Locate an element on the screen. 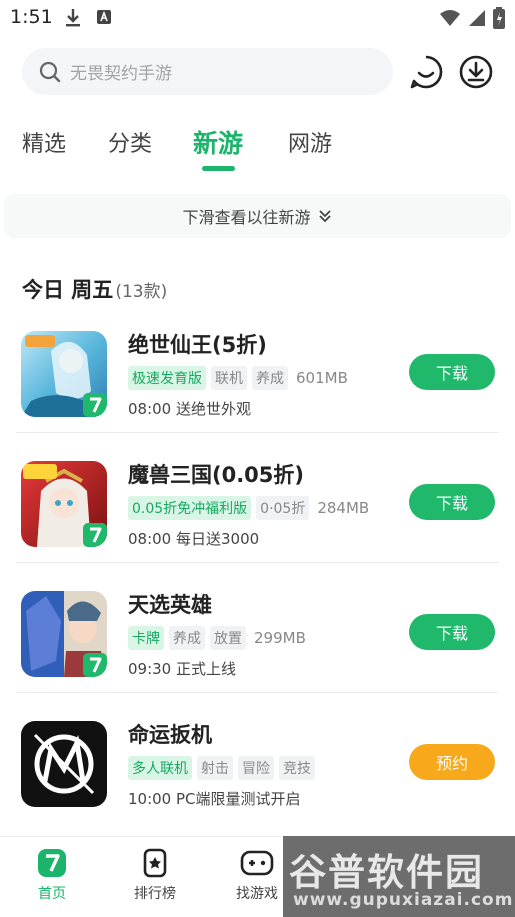 The image size is (515, 917). double-chevron-down-icon is located at coordinates (324, 216).